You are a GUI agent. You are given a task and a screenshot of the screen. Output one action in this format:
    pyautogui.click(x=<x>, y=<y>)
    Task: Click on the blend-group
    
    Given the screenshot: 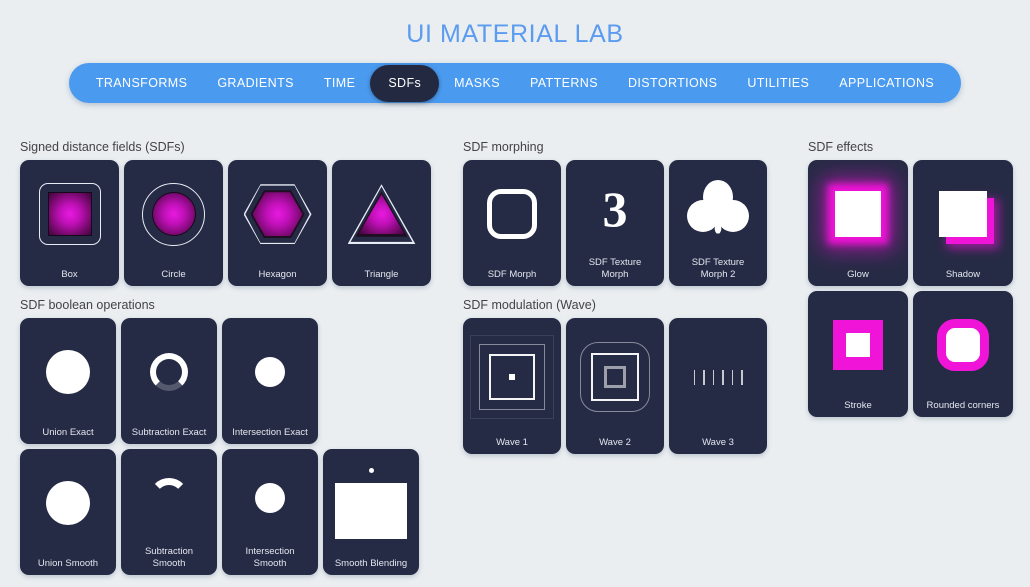 What is the action you would take?
    pyautogui.click(x=371, y=503)
    